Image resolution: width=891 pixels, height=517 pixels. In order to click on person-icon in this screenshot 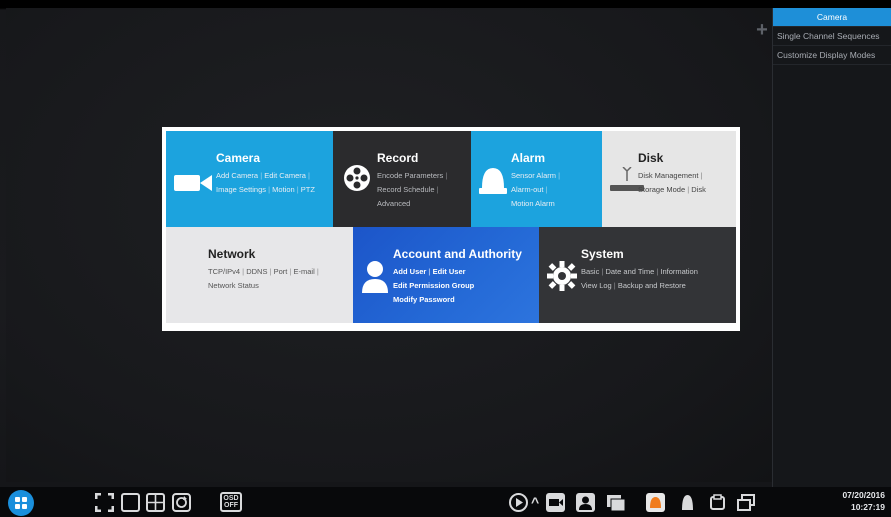, I will do `click(585, 503)`.